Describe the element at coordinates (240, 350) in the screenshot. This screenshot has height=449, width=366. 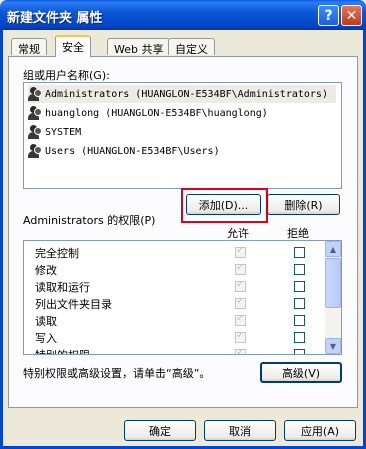
I see `allow-checkbox-special` at that location.